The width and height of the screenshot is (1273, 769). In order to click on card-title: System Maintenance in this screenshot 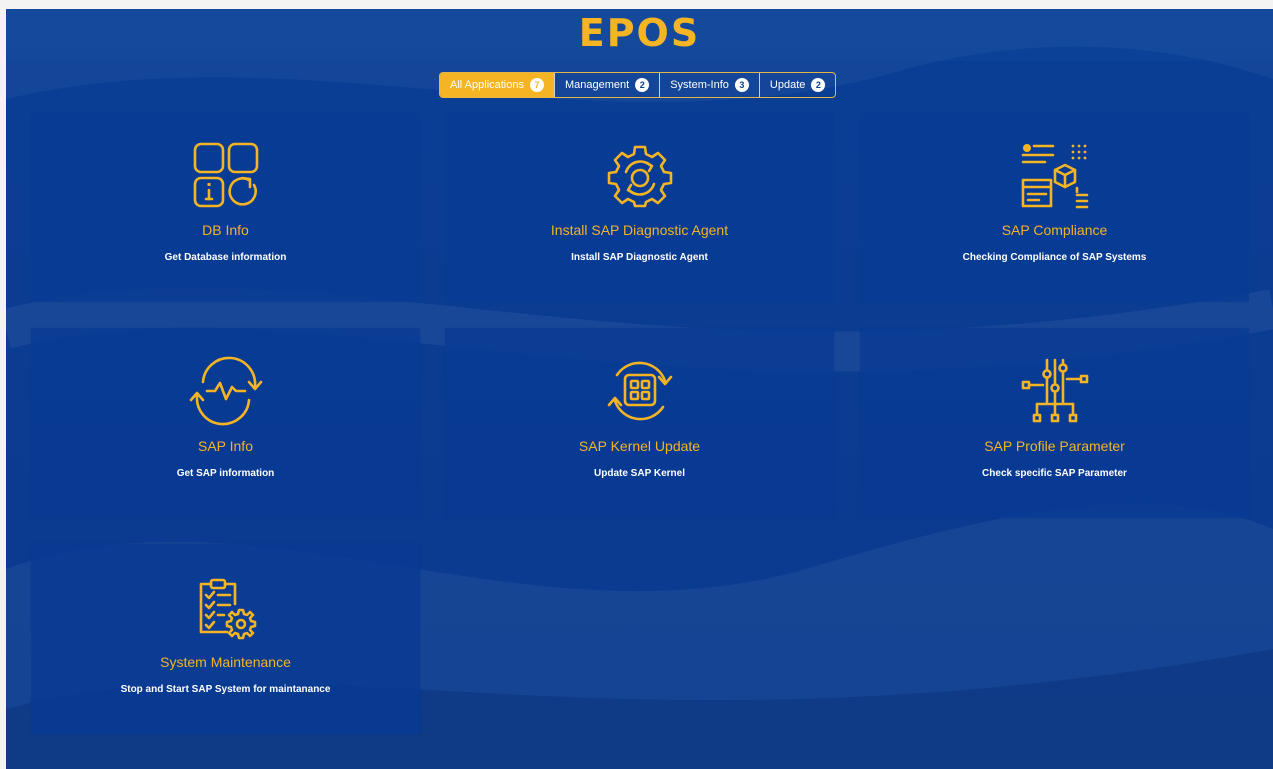, I will do `click(225, 662)`.